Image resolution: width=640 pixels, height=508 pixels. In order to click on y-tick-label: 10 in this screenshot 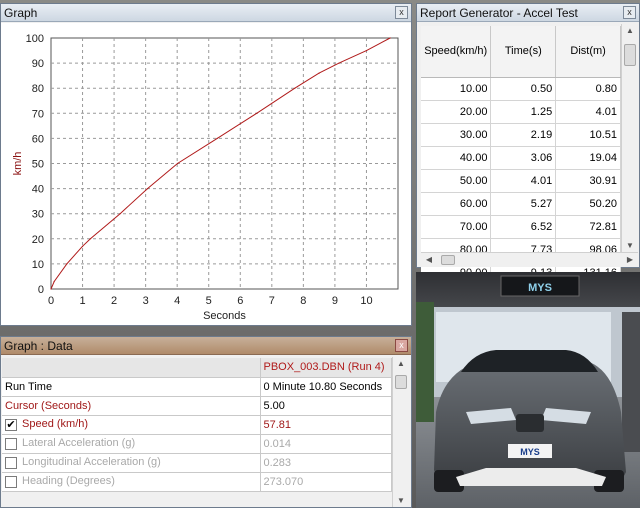, I will do `click(38, 265)`.